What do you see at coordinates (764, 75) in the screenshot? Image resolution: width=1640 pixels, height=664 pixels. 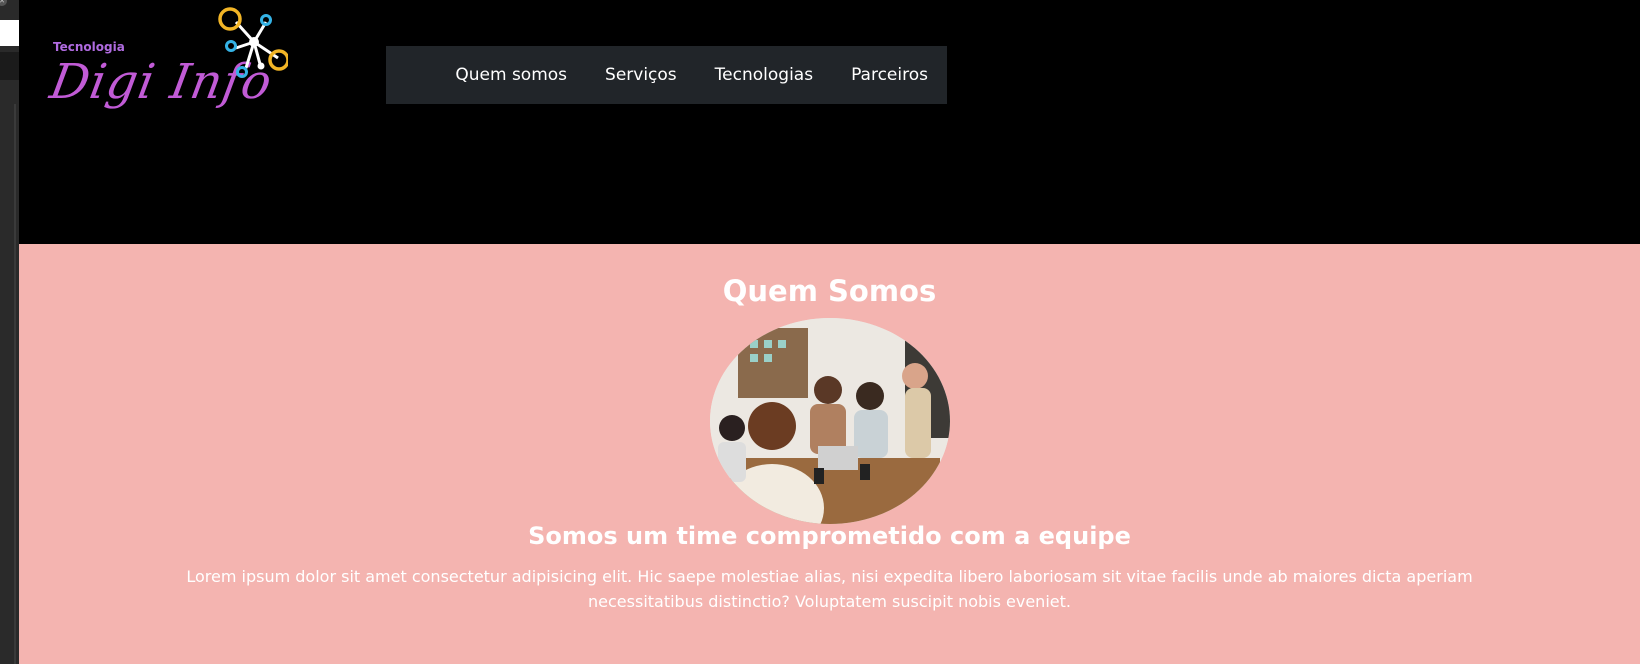 I see `nav-item-tecnologias: Tecnologias` at bounding box center [764, 75].